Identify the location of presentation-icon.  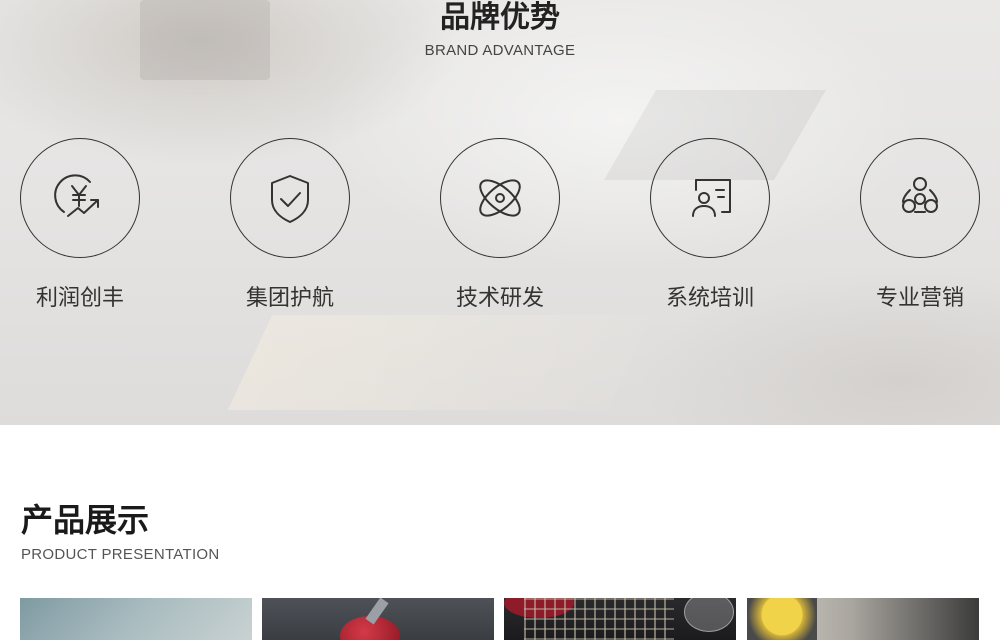
(711, 198).